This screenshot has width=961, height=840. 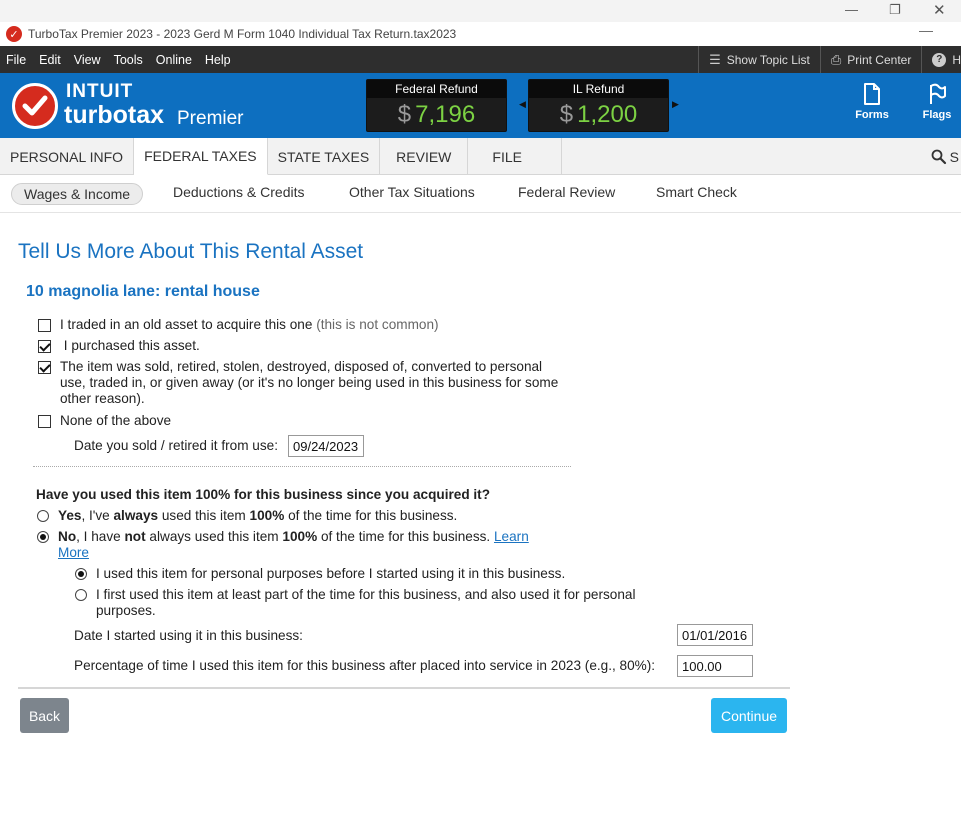 What do you see at coordinates (424, 156) in the screenshot?
I see `tab-review: REVIEW` at bounding box center [424, 156].